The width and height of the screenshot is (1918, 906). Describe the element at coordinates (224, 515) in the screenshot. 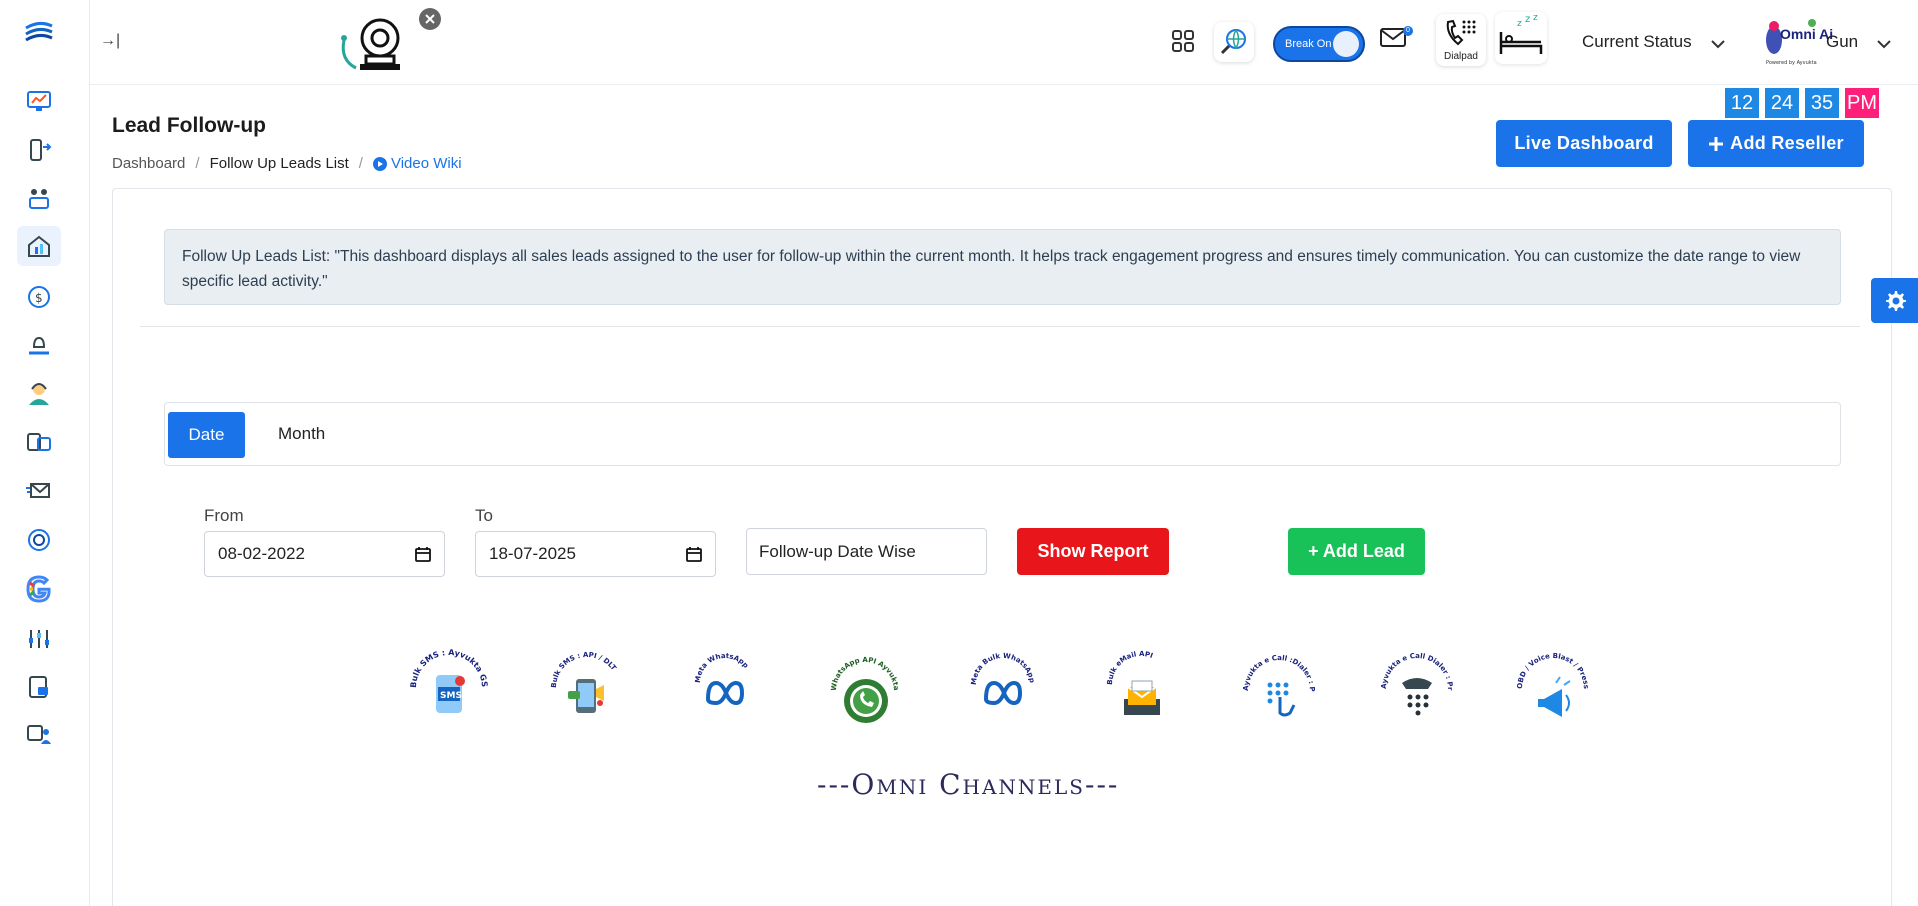

I see `from-label: From` at that location.